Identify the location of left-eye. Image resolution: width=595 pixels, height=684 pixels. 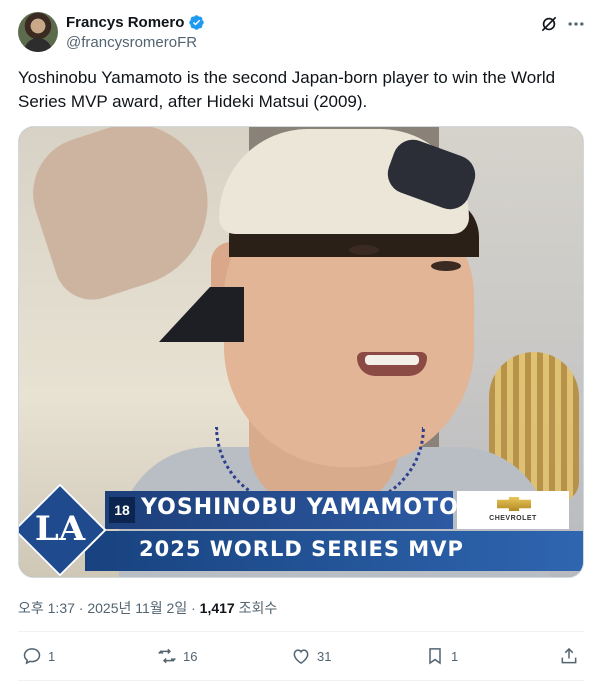
(364, 250).